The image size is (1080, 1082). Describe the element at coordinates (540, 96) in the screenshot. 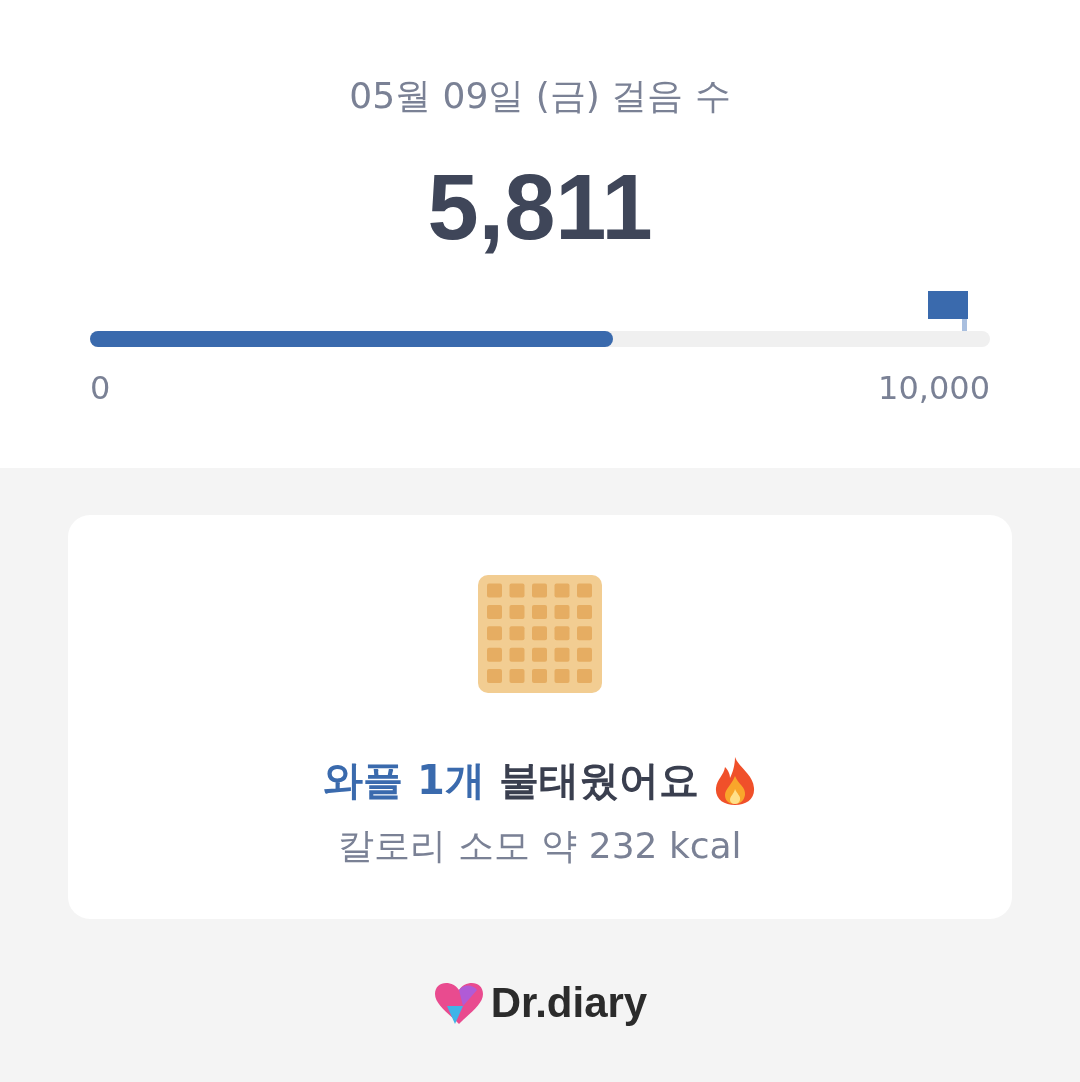

I see `date-title: 05월 09일 (금) 걸음 수` at that location.